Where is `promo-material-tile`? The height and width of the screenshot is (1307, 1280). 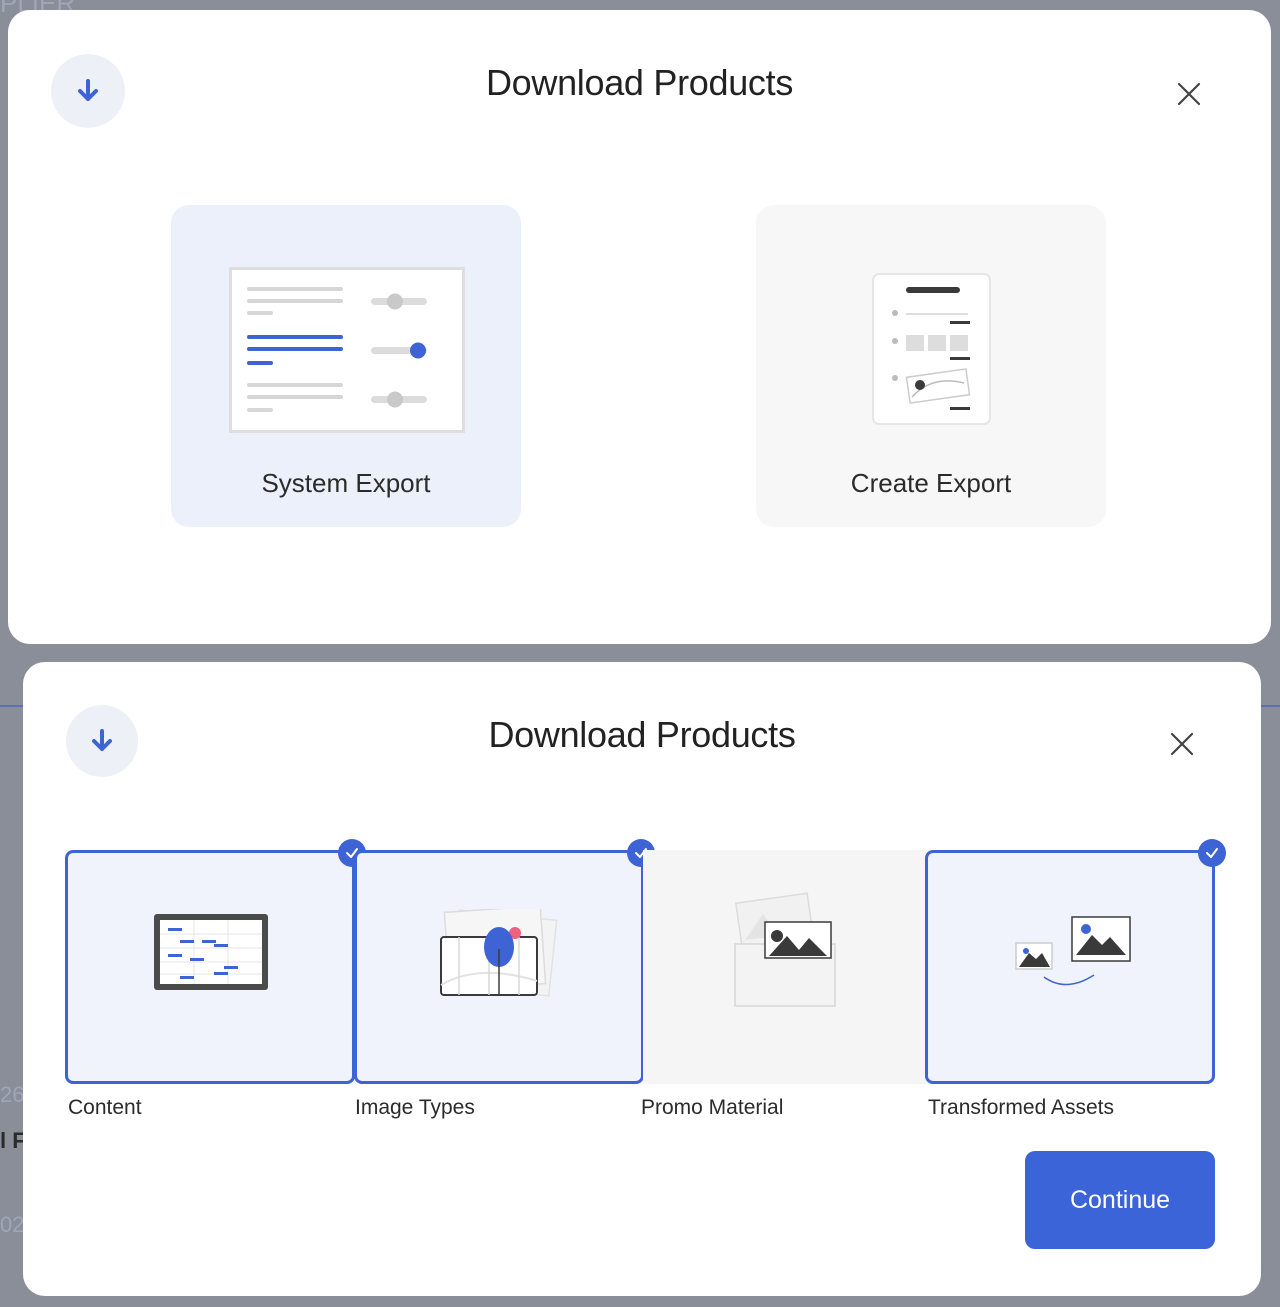 promo-material-tile is located at coordinates (788, 967).